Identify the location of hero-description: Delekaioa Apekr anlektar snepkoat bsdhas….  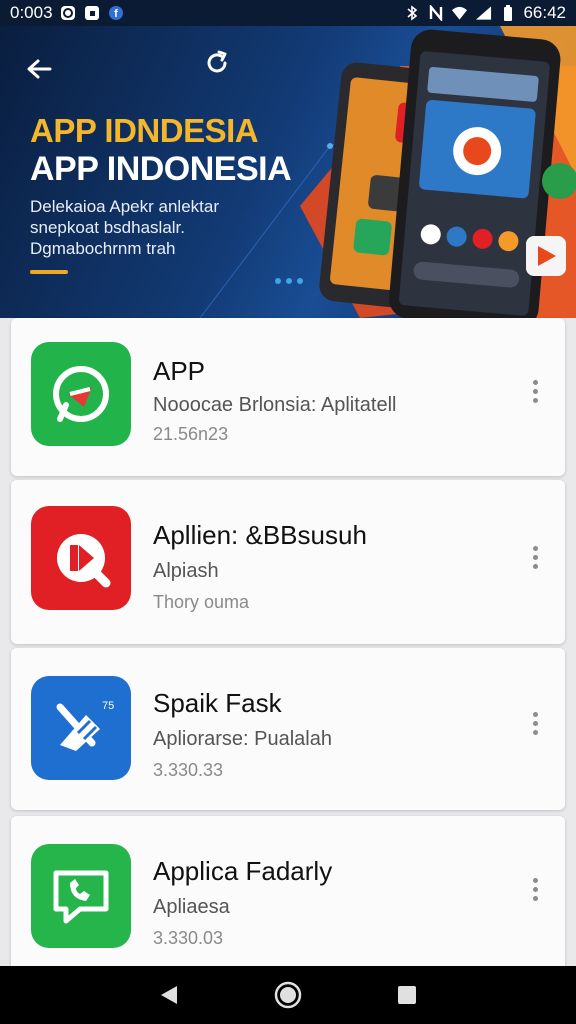
(125, 227).